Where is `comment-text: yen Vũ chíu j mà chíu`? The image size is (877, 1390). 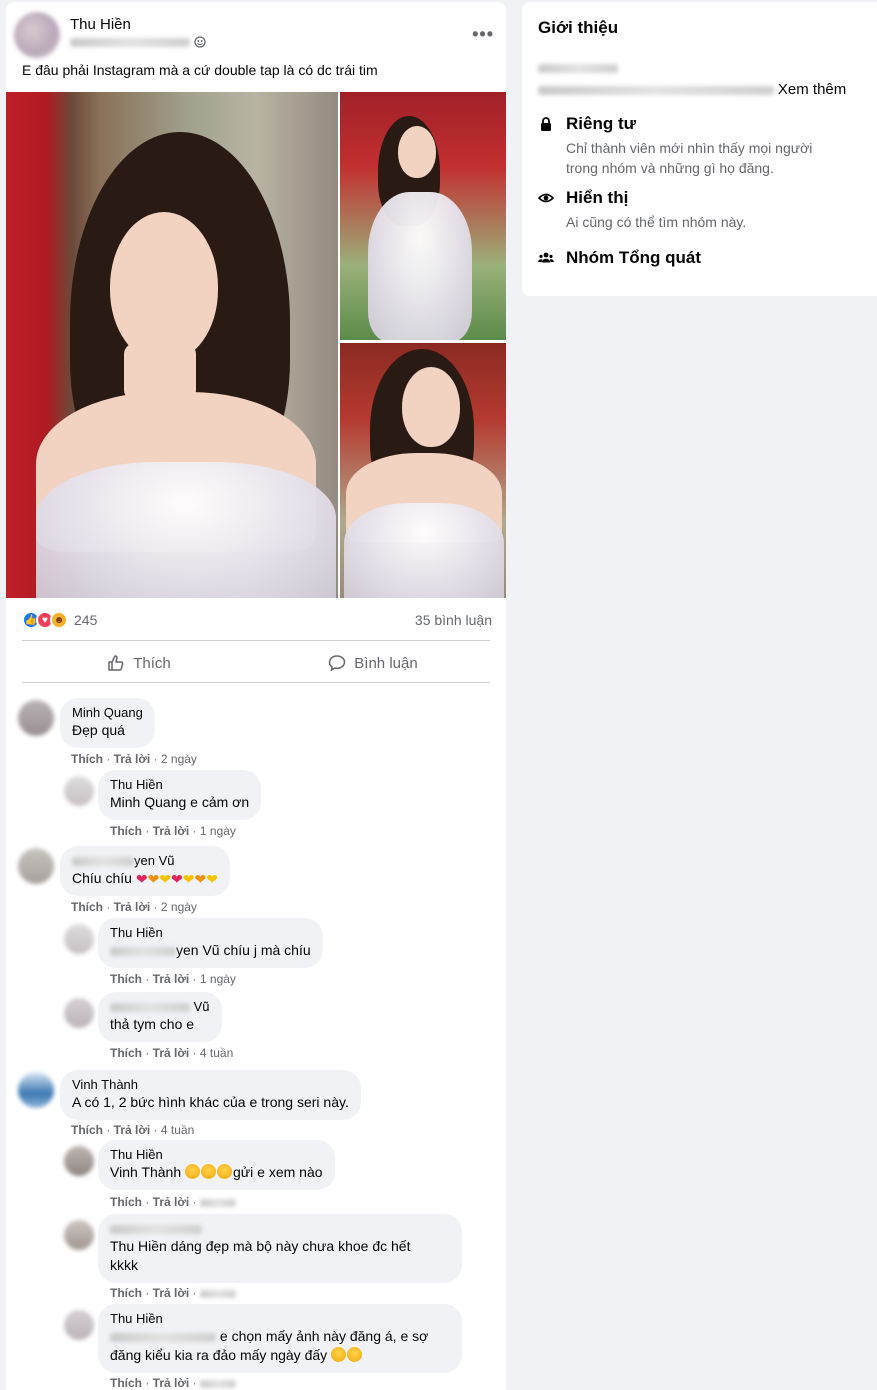 comment-text: yen Vũ chíu j mà chíu is located at coordinates (210, 950).